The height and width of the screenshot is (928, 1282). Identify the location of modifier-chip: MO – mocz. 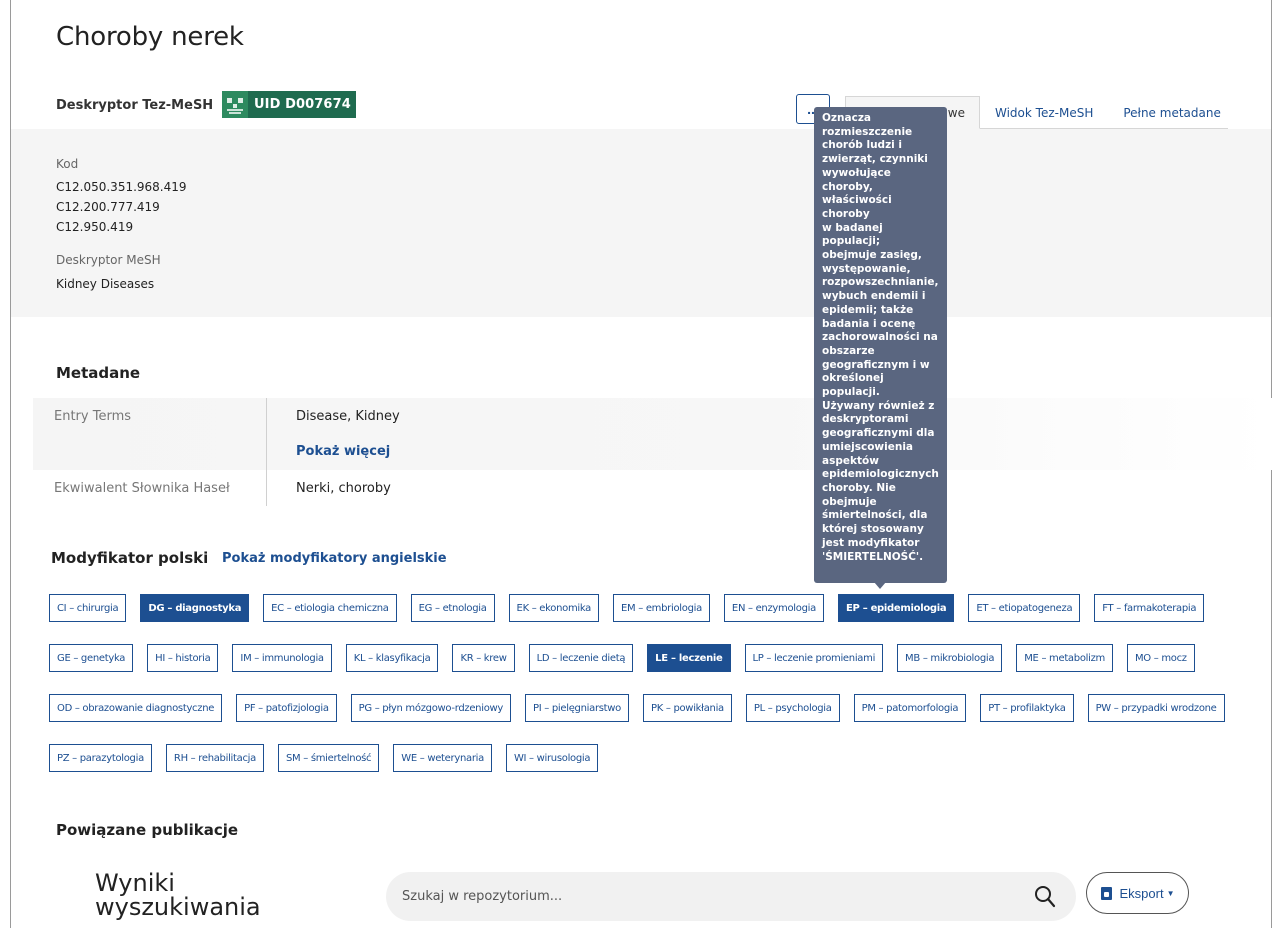
(1160, 658).